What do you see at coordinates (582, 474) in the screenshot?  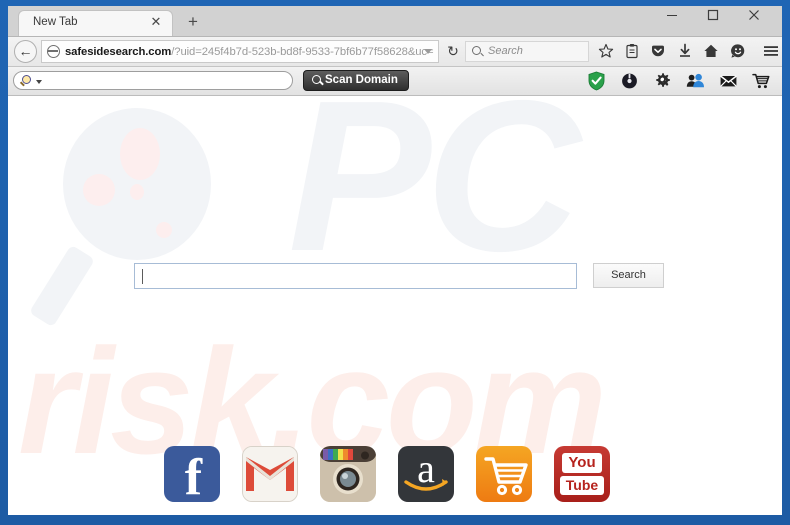 I see `shortcut-youtube: You Tube` at bounding box center [582, 474].